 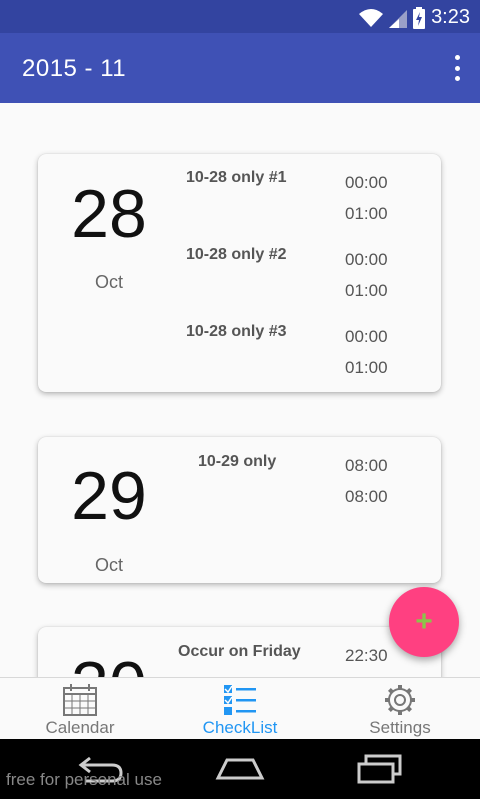 What do you see at coordinates (80, 727) in the screenshot?
I see `tab-label: Calendar` at bounding box center [80, 727].